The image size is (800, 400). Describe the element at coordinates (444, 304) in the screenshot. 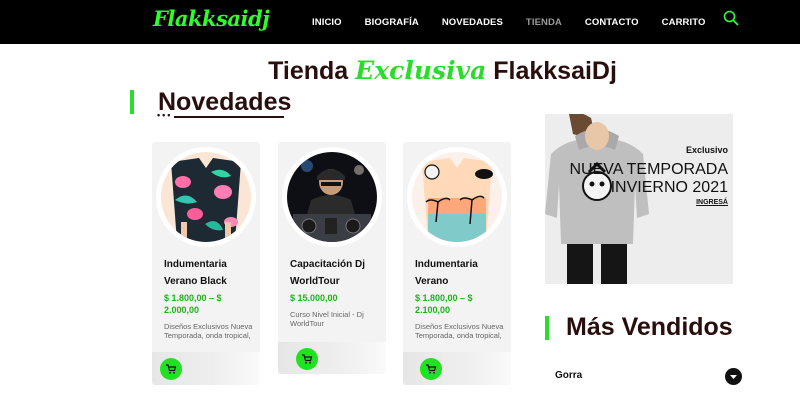

I see `product-price: $ 1.800,00 – $ 2.100,00` at that location.